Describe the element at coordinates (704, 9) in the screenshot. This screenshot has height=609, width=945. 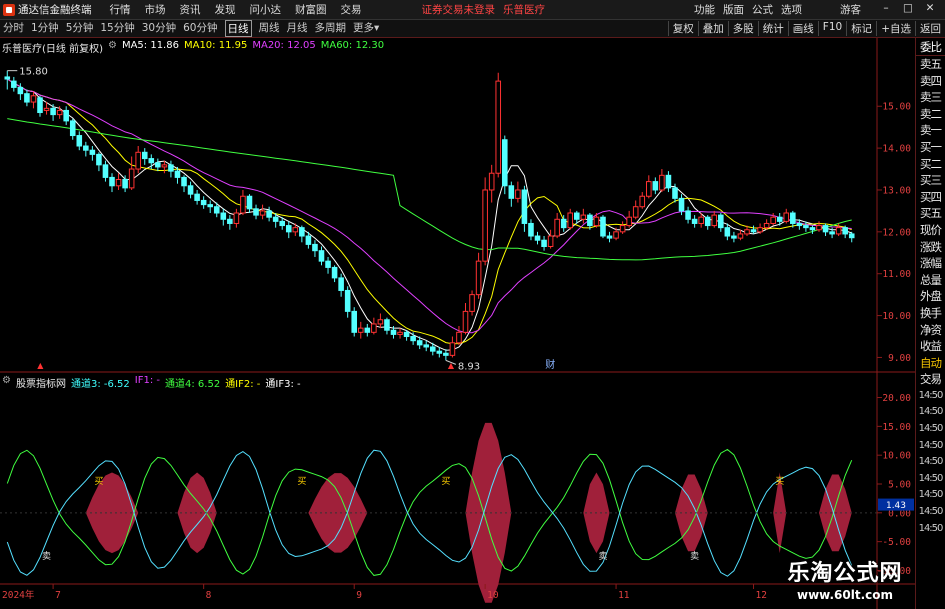
I see `menu-function: 功能` at that location.